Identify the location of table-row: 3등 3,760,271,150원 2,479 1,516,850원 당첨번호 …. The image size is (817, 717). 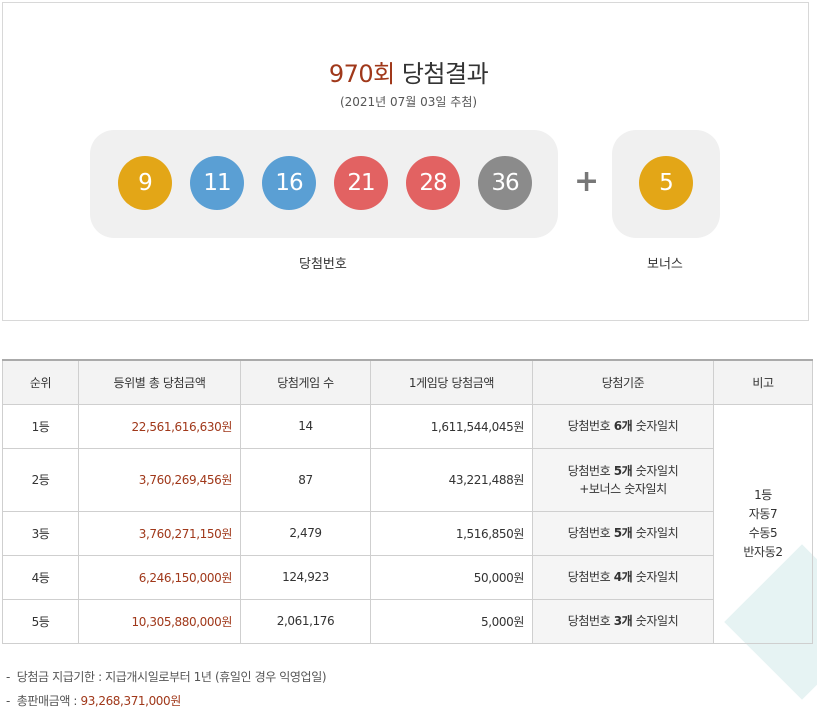
(407, 533).